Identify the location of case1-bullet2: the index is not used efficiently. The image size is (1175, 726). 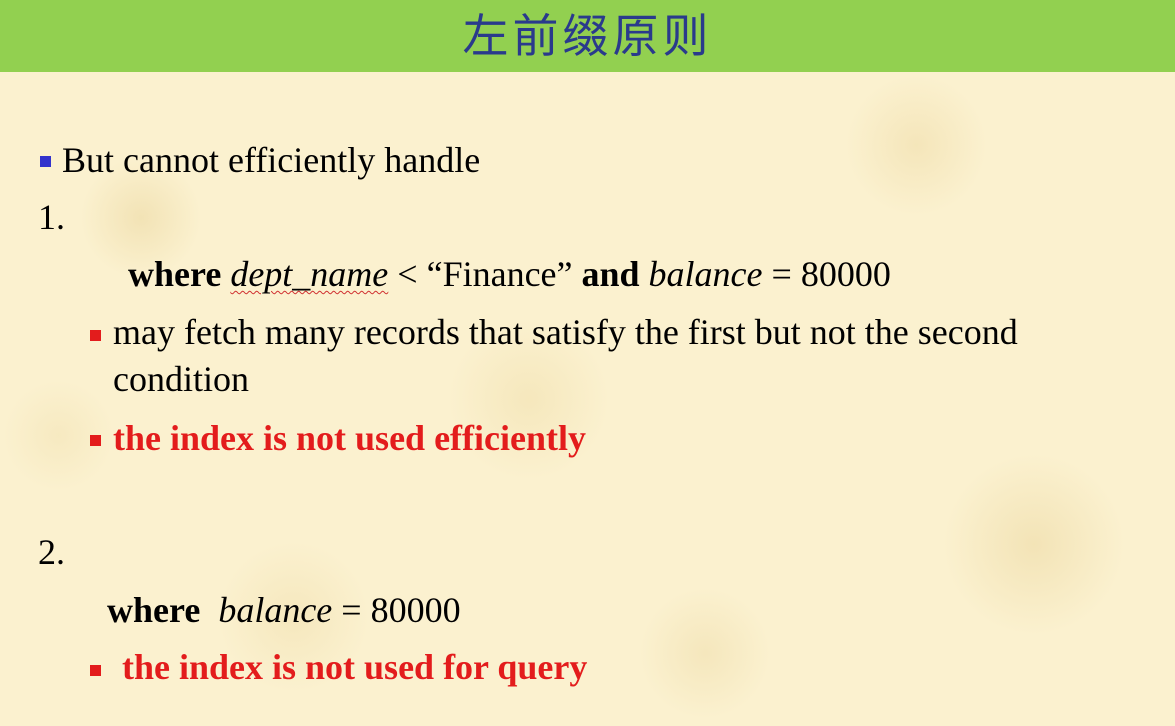
(349, 438).